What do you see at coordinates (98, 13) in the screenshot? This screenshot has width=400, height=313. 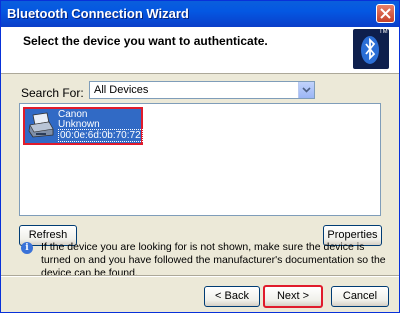 I see `window-title: Bluetooth Connection Wizard` at bounding box center [98, 13].